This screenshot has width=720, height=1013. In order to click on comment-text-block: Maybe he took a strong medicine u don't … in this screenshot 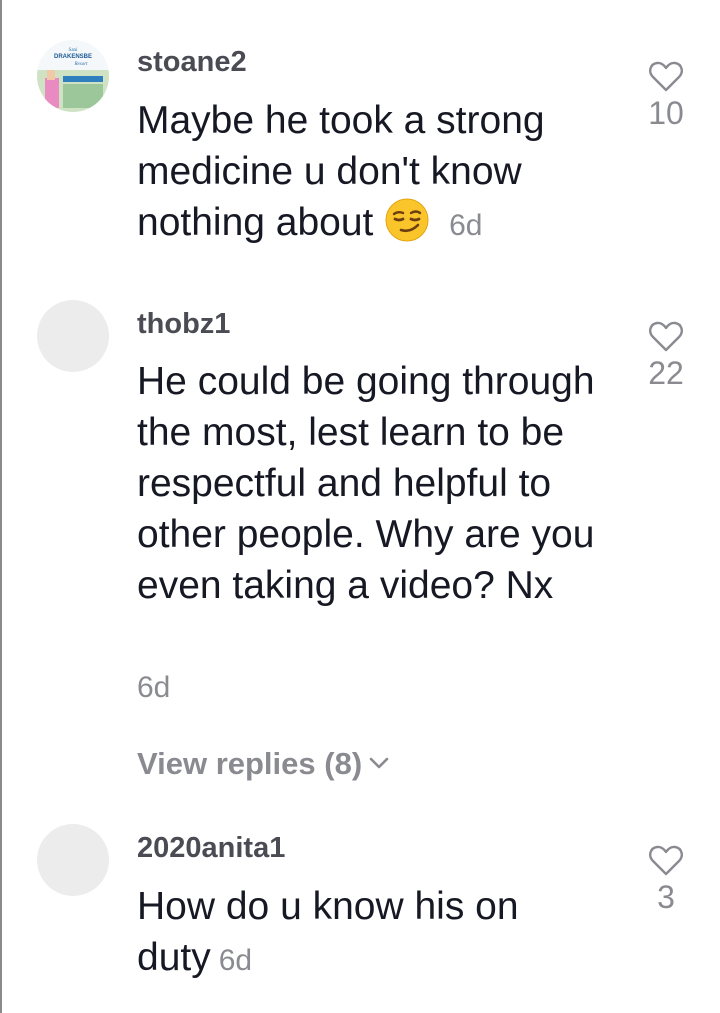, I will do `click(372, 173)`.